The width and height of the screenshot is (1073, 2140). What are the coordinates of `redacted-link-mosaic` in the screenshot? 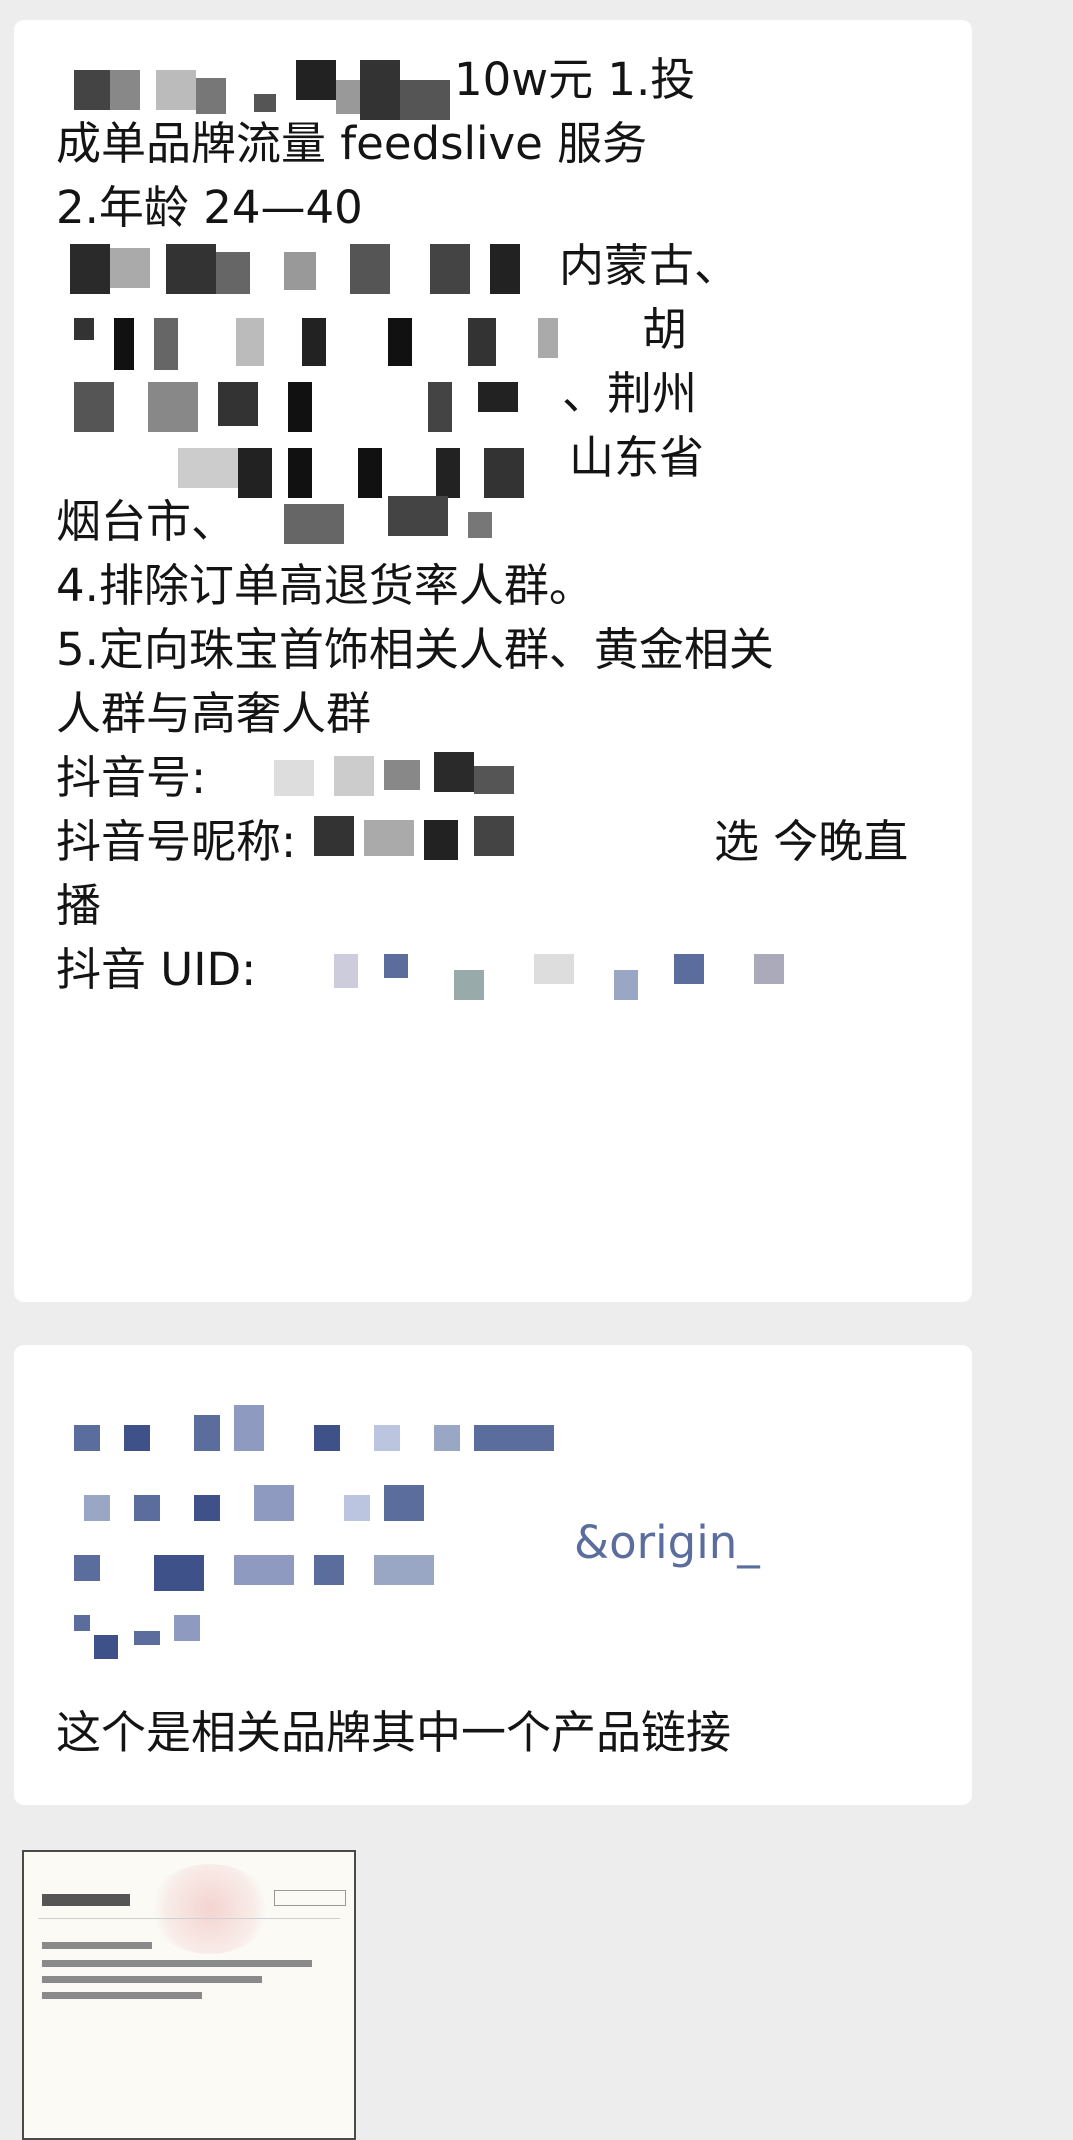 It's located at (334, 1545).